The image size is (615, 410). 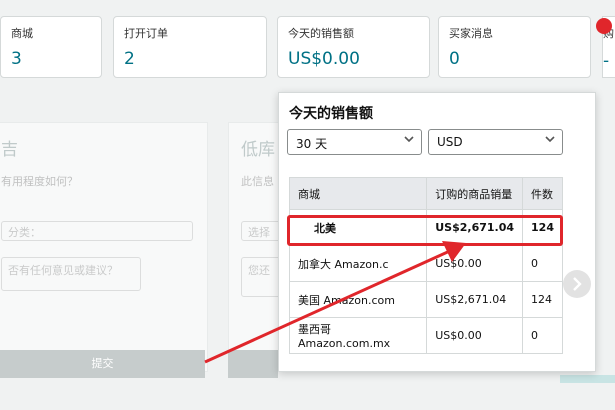 What do you see at coordinates (358, 263) in the screenshot?
I see `cell-market: 加拿大 Amazon.c` at bounding box center [358, 263].